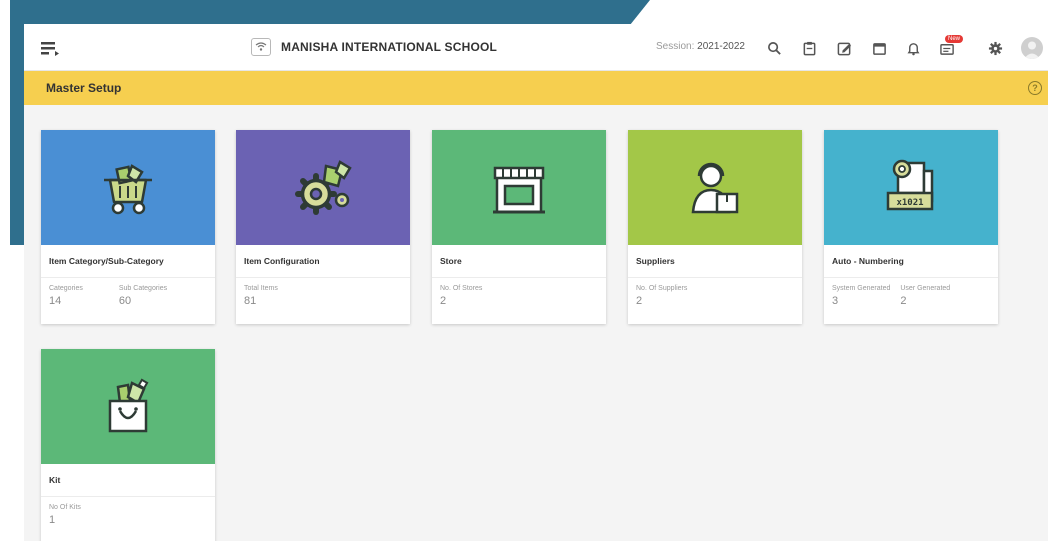  I want to click on search-icon, so click(774, 48).